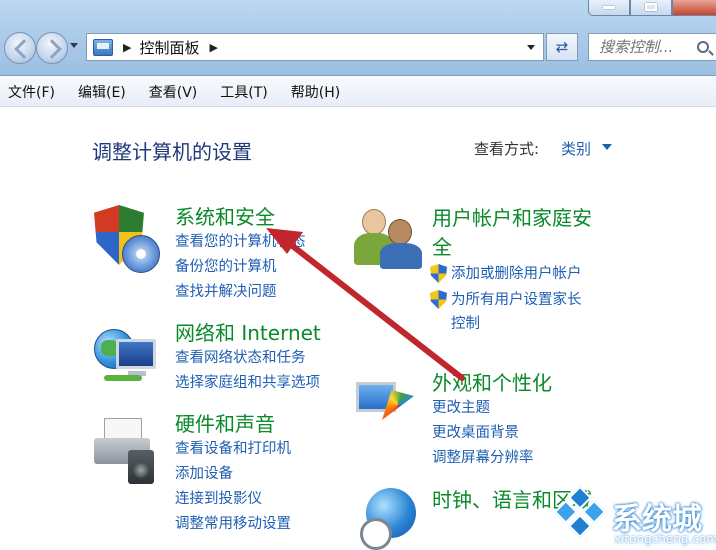 The width and height of the screenshot is (716, 550). I want to click on users-icon, so click(388, 238).